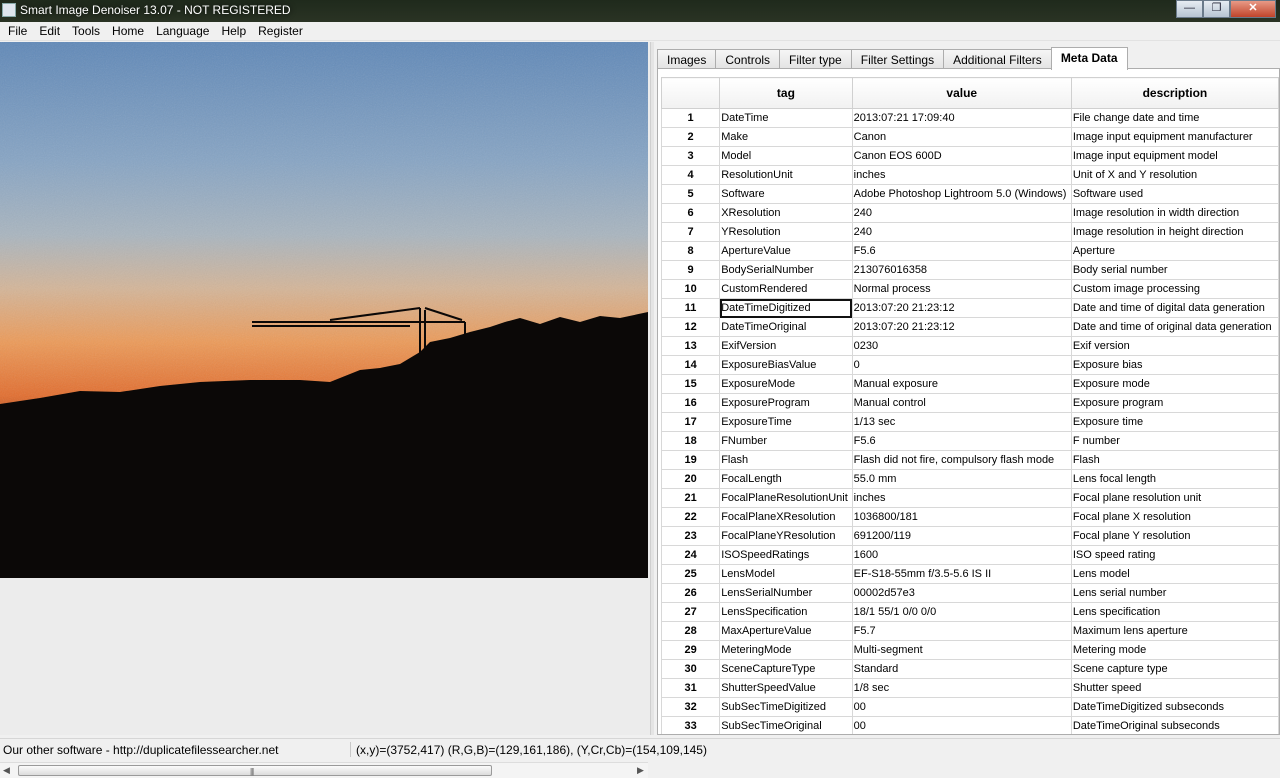 The width and height of the screenshot is (1280, 778). I want to click on row-number-cell: 1, so click(690, 118).